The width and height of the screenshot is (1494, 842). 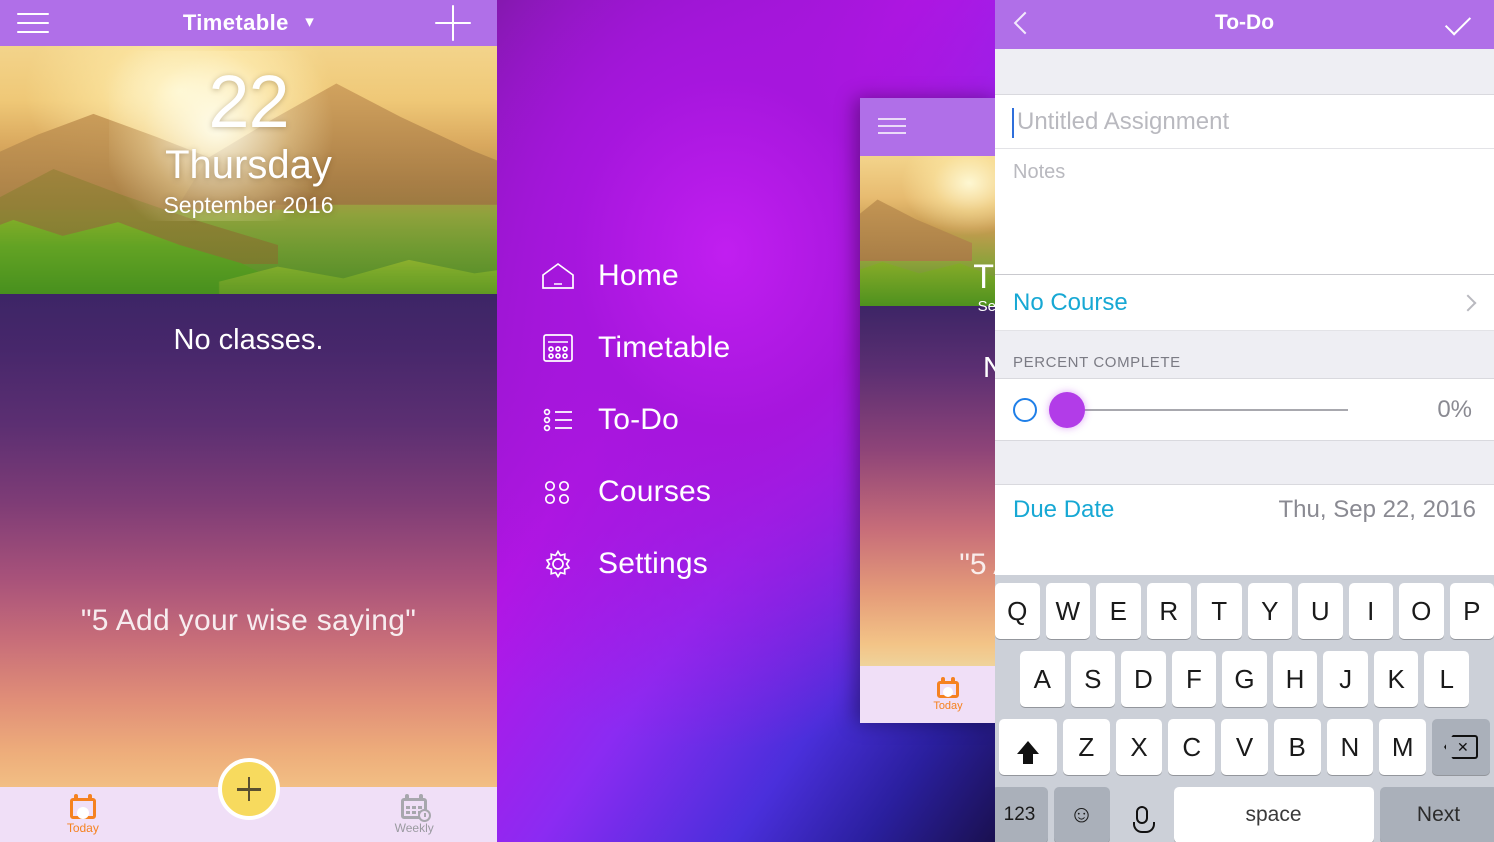 What do you see at coordinates (1403, 747) in the screenshot?
I see `key-m: M` at bounding box center [1403, 747].